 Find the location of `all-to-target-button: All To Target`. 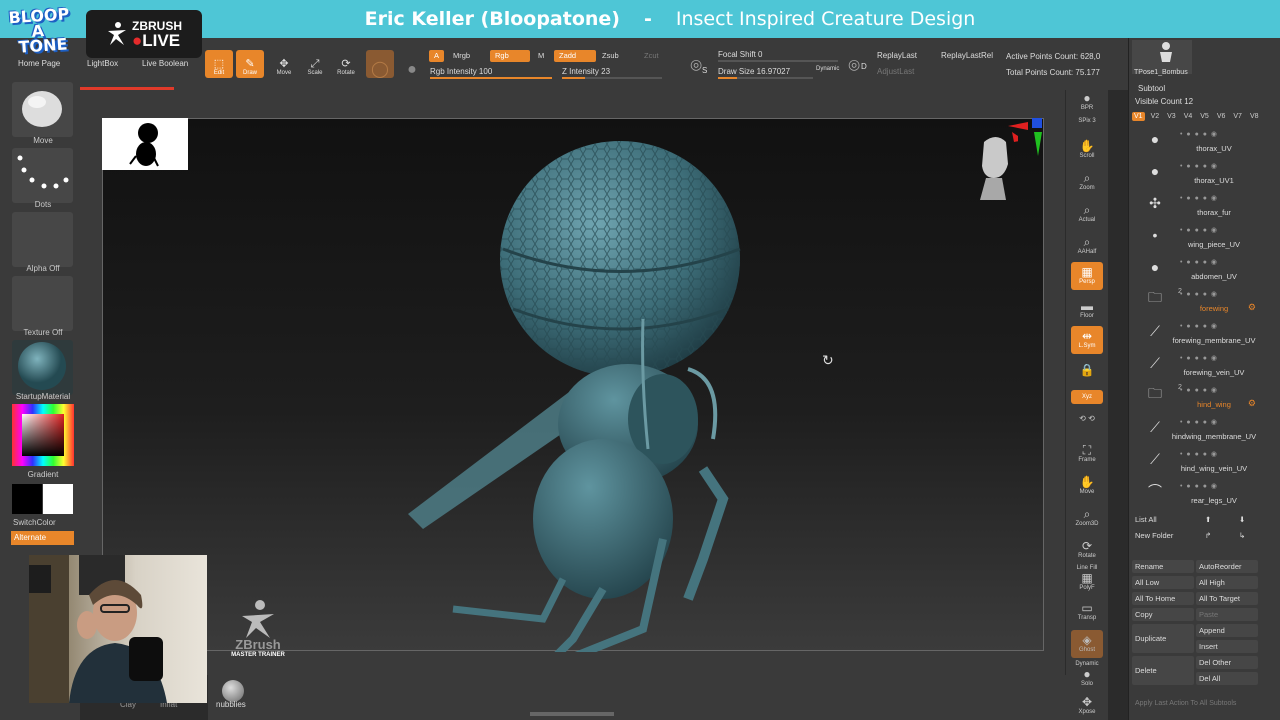

all-to-target-button: All To Target is located at coordinates (1227, 598).